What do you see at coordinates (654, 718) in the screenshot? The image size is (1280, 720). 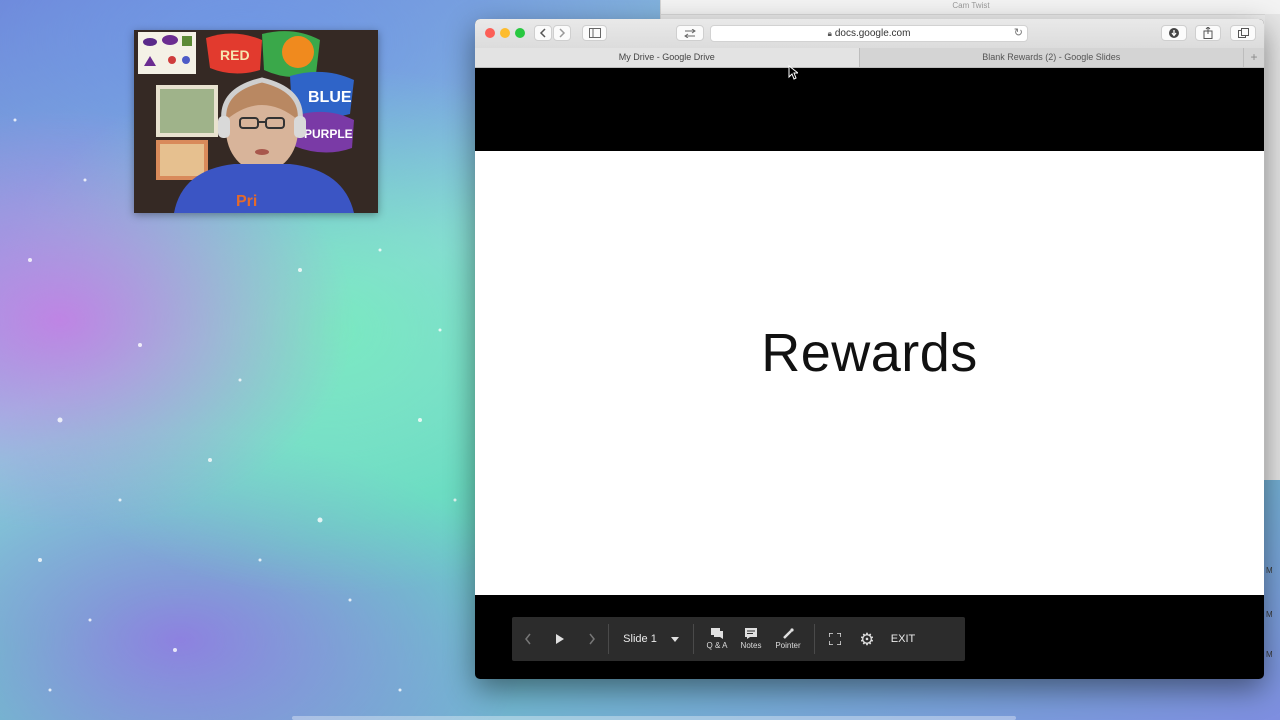 I see `dock-edge` at bounding box center [654, 718].